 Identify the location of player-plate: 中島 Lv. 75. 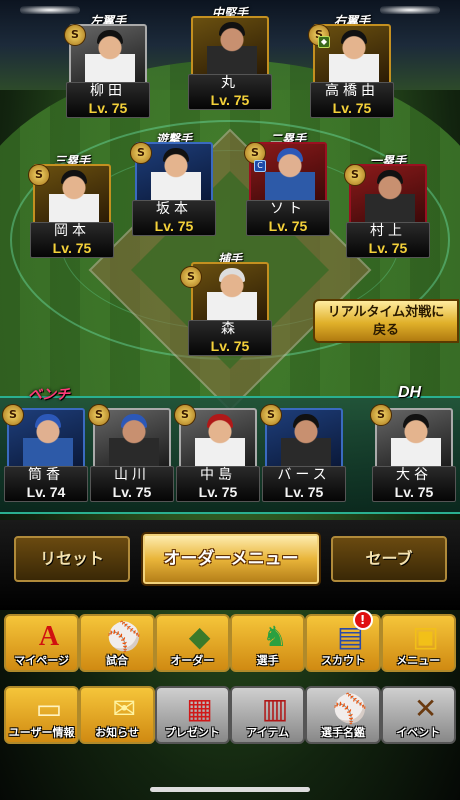
(218, 484).